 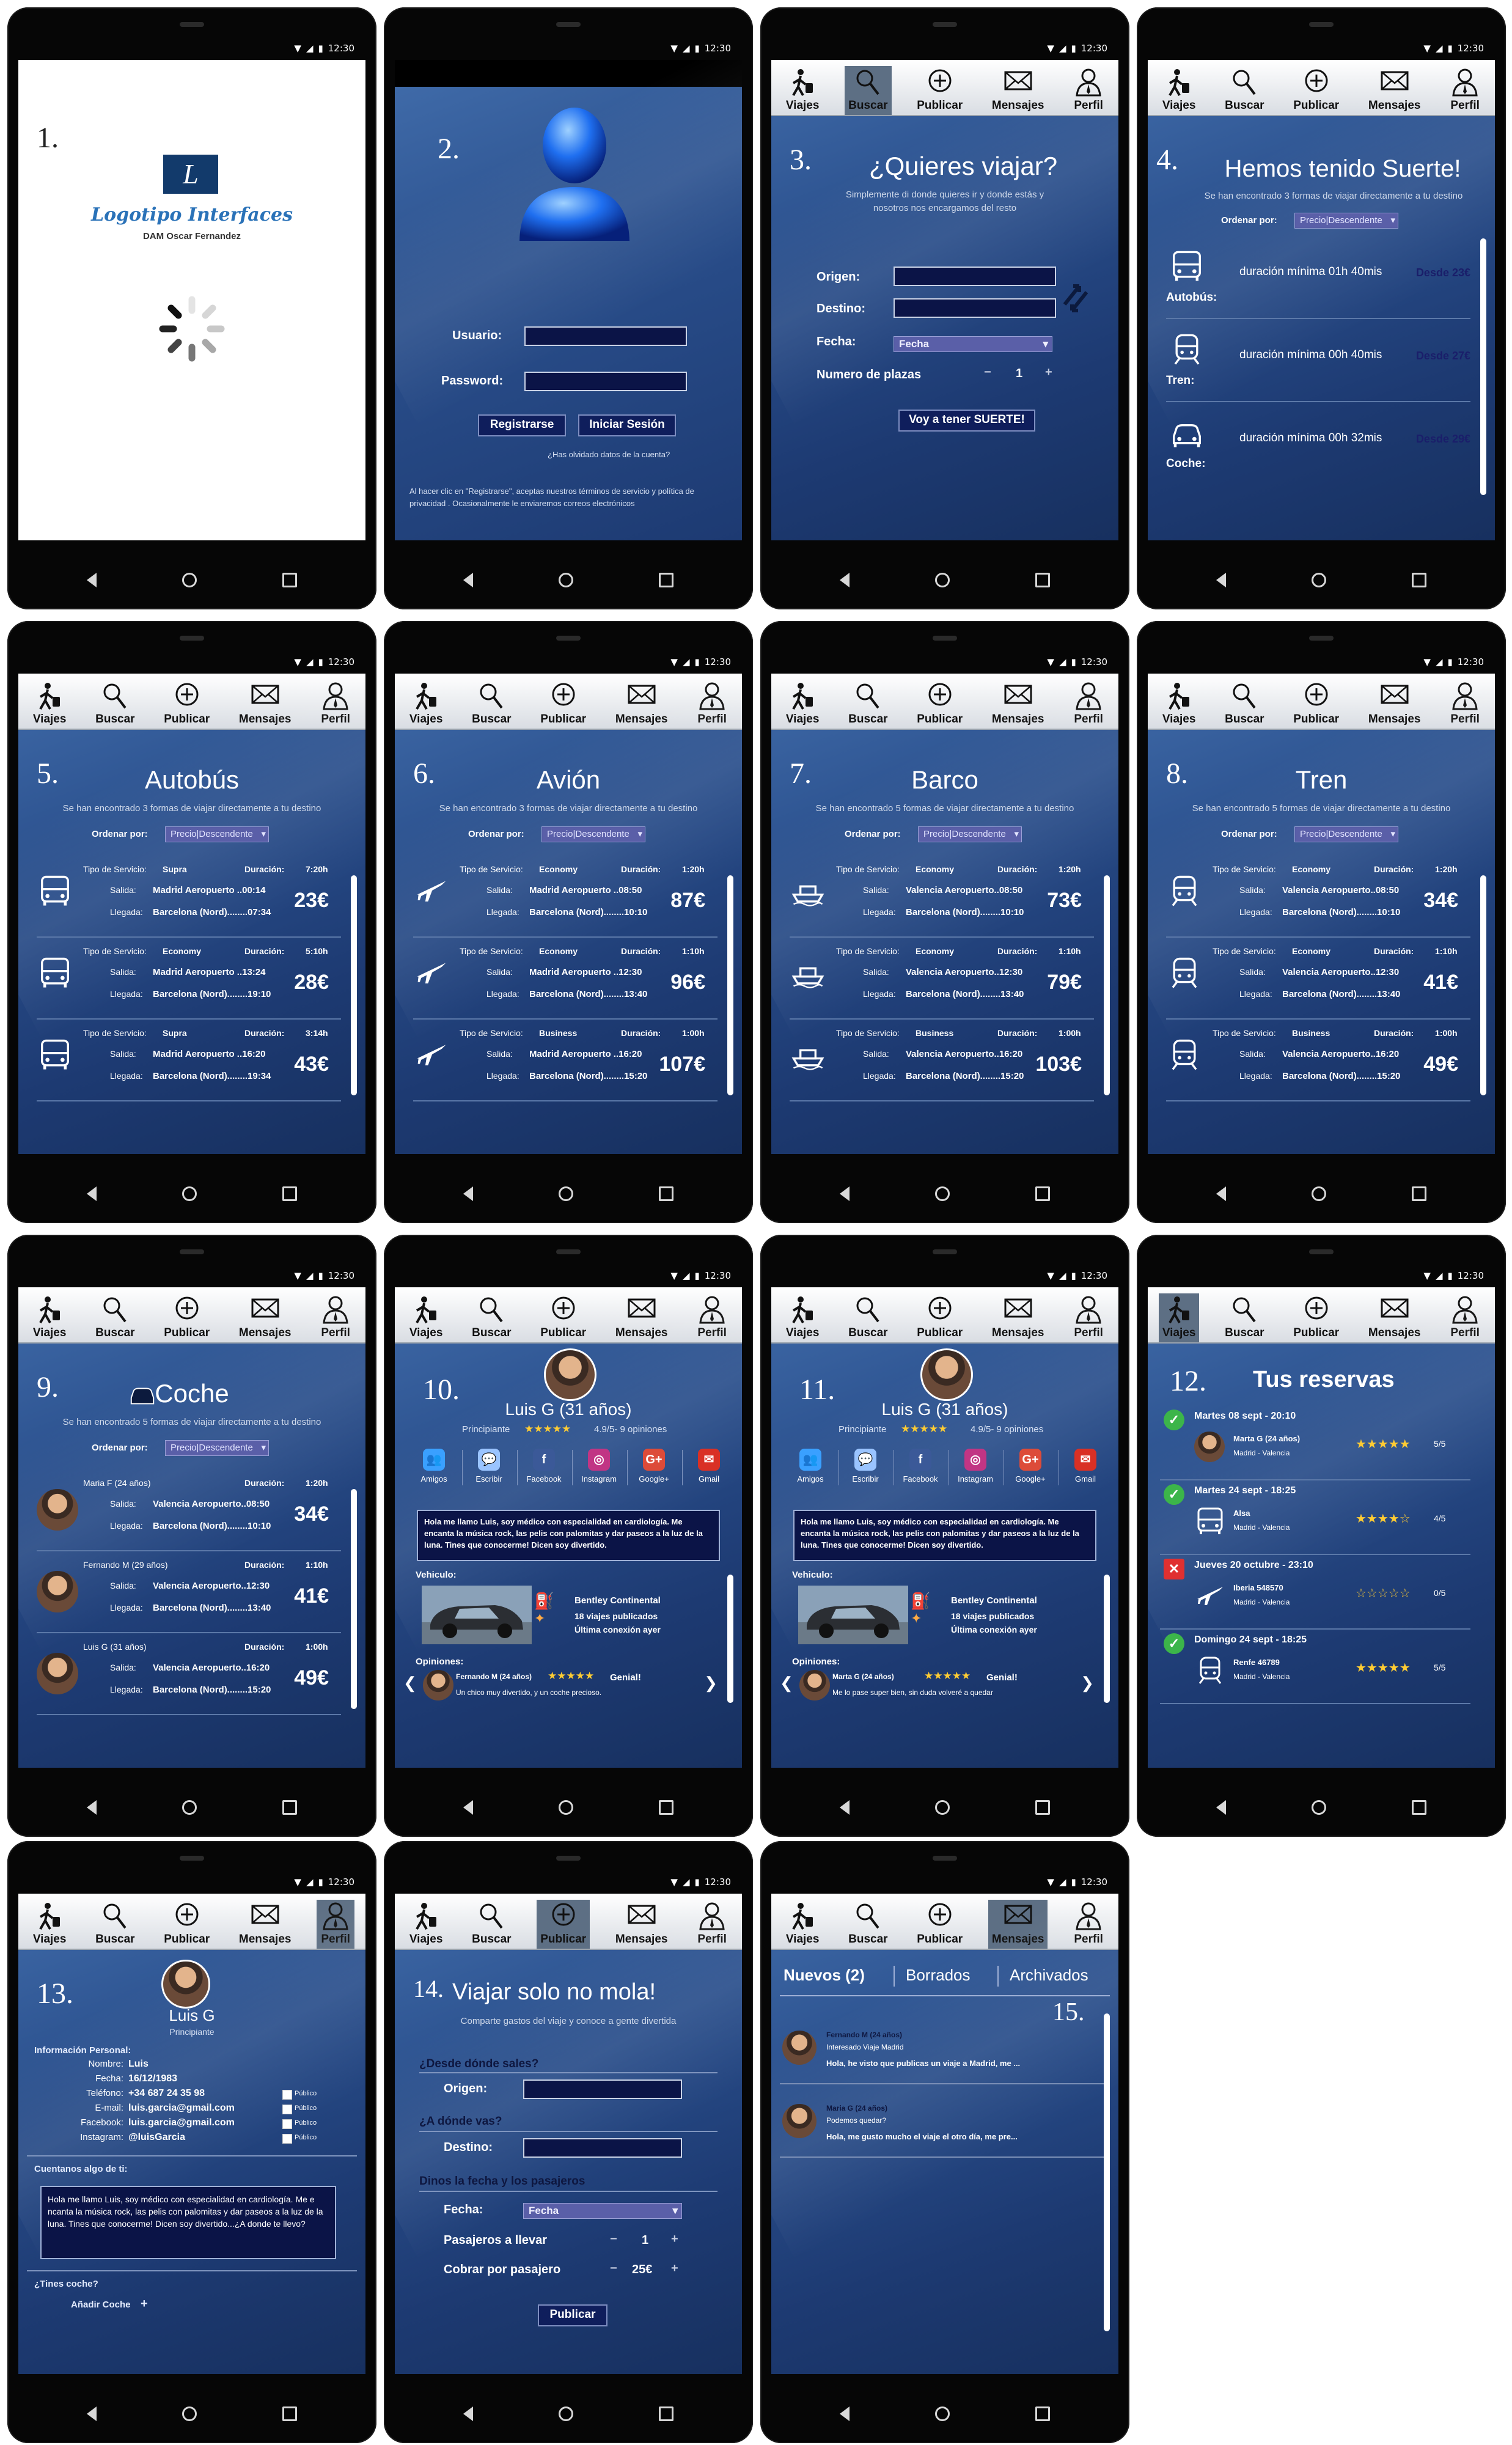 I want to click on cost-minus-button: −, so click(x=613, y=2269).